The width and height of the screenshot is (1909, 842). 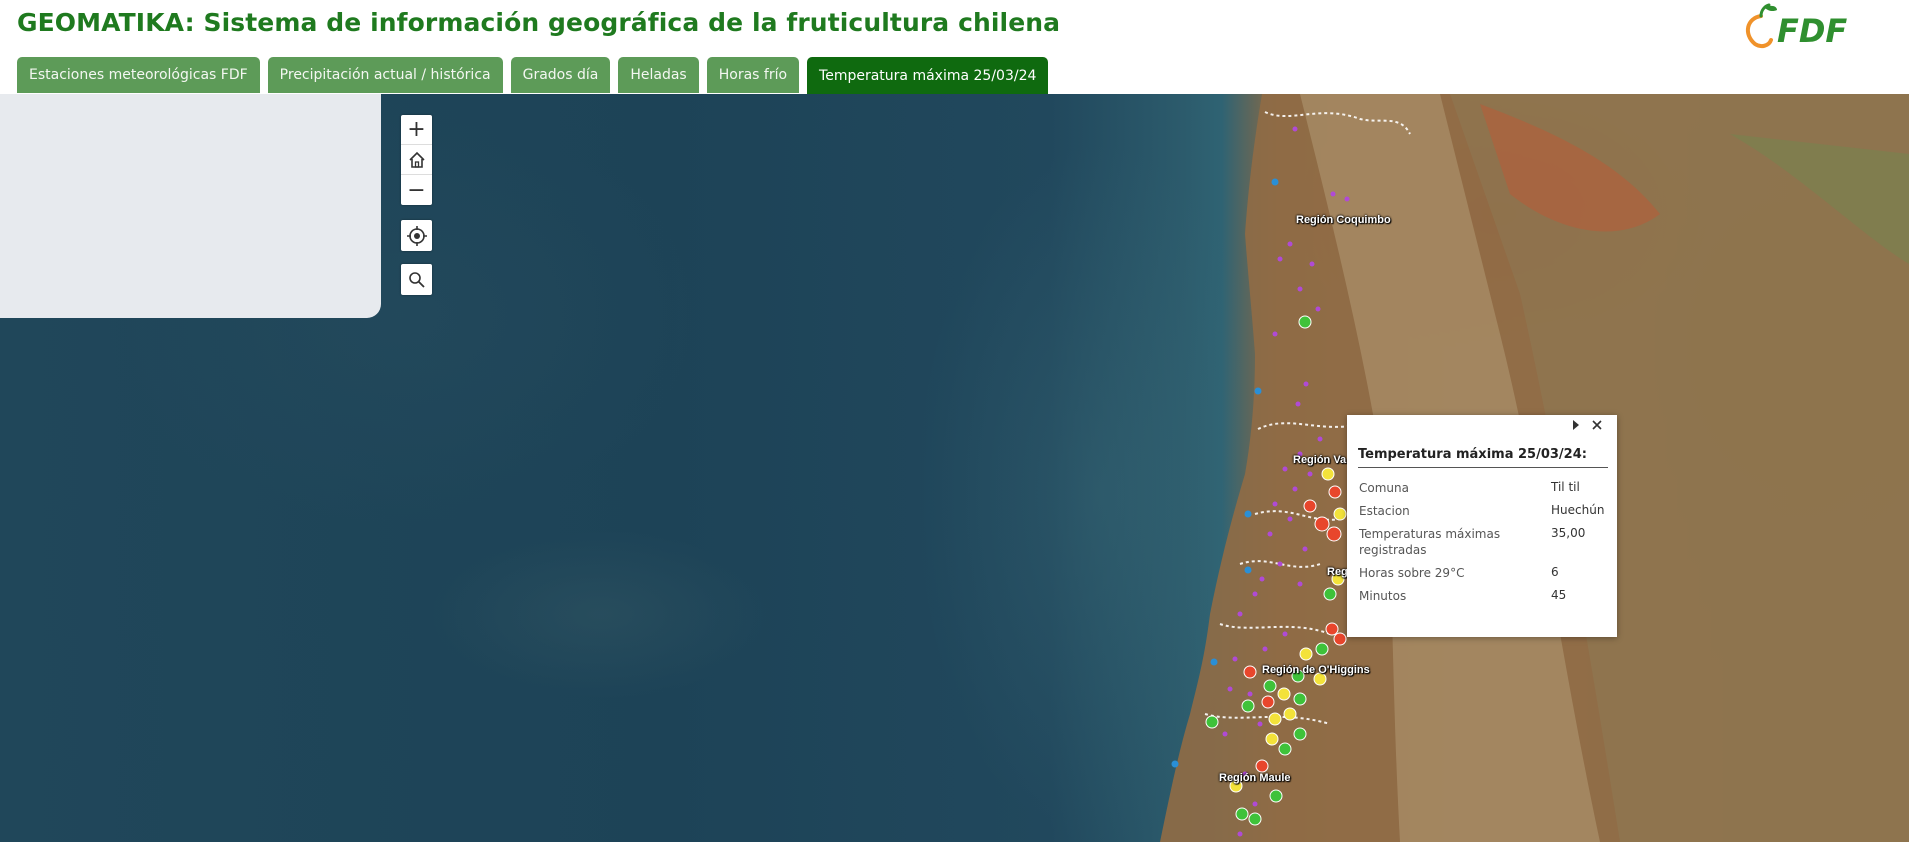 I want to click on search-icon, so click(x=416, y=279).